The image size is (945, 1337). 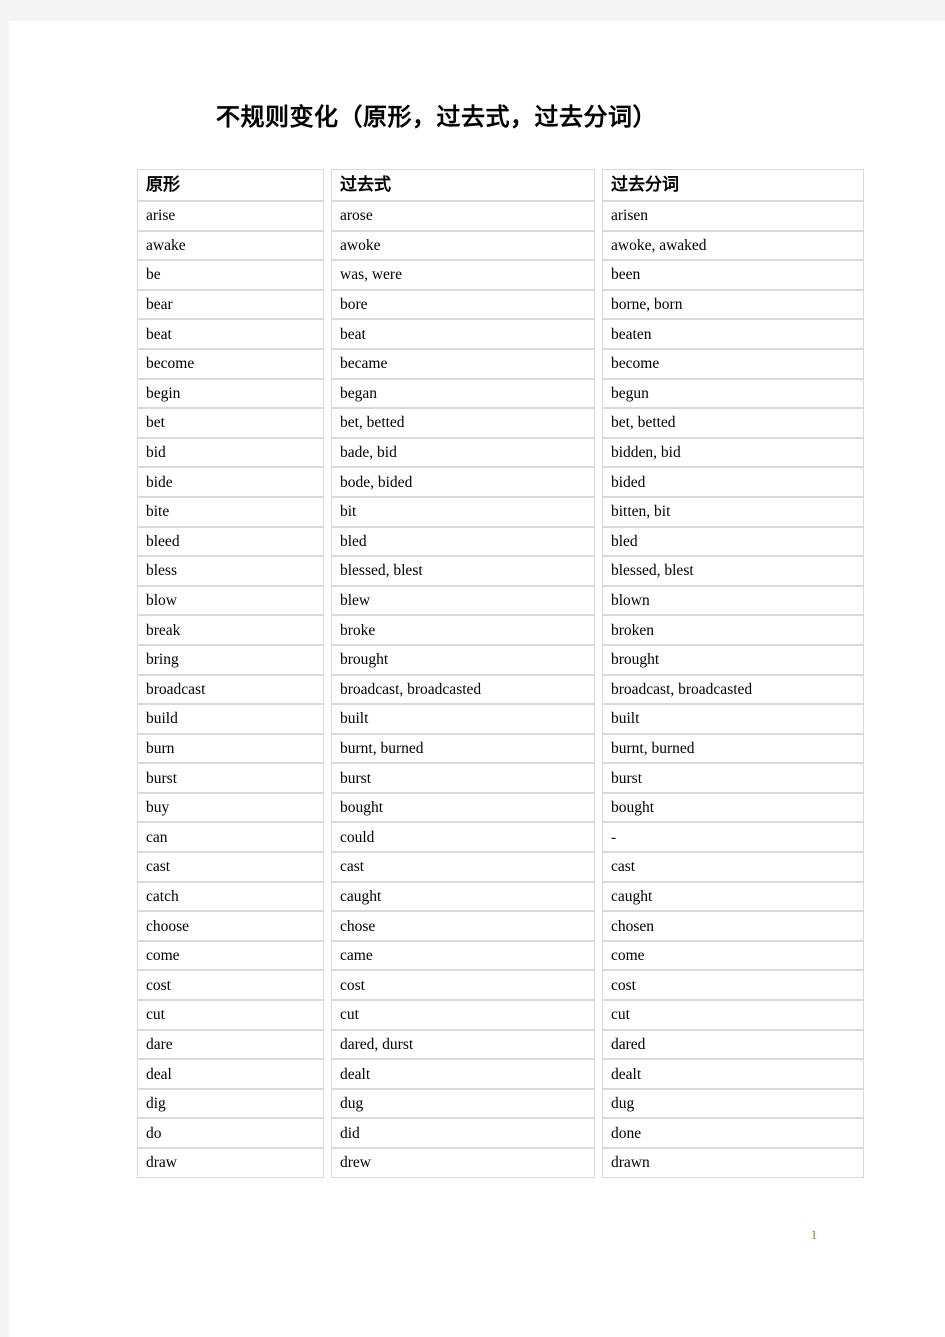 I want to click on cell-base-form: blow, so click(x=230, y=600).